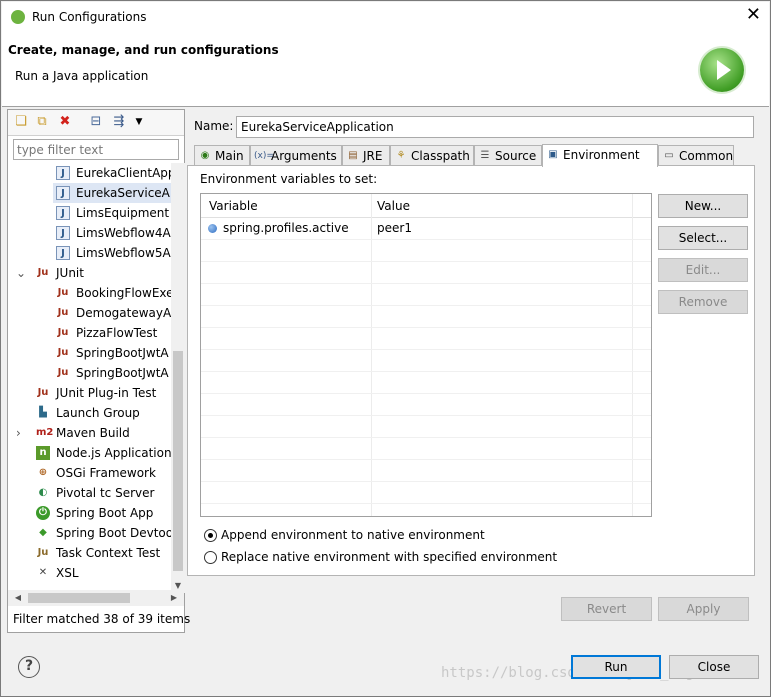 Image resolution: width=771 pixels, height=697 pixels. What do you see at coordinates (103, 533) in the screenshot?
I see `tree-item: ◆ Spring Boot Devtools` at bounding box center [103, 533].